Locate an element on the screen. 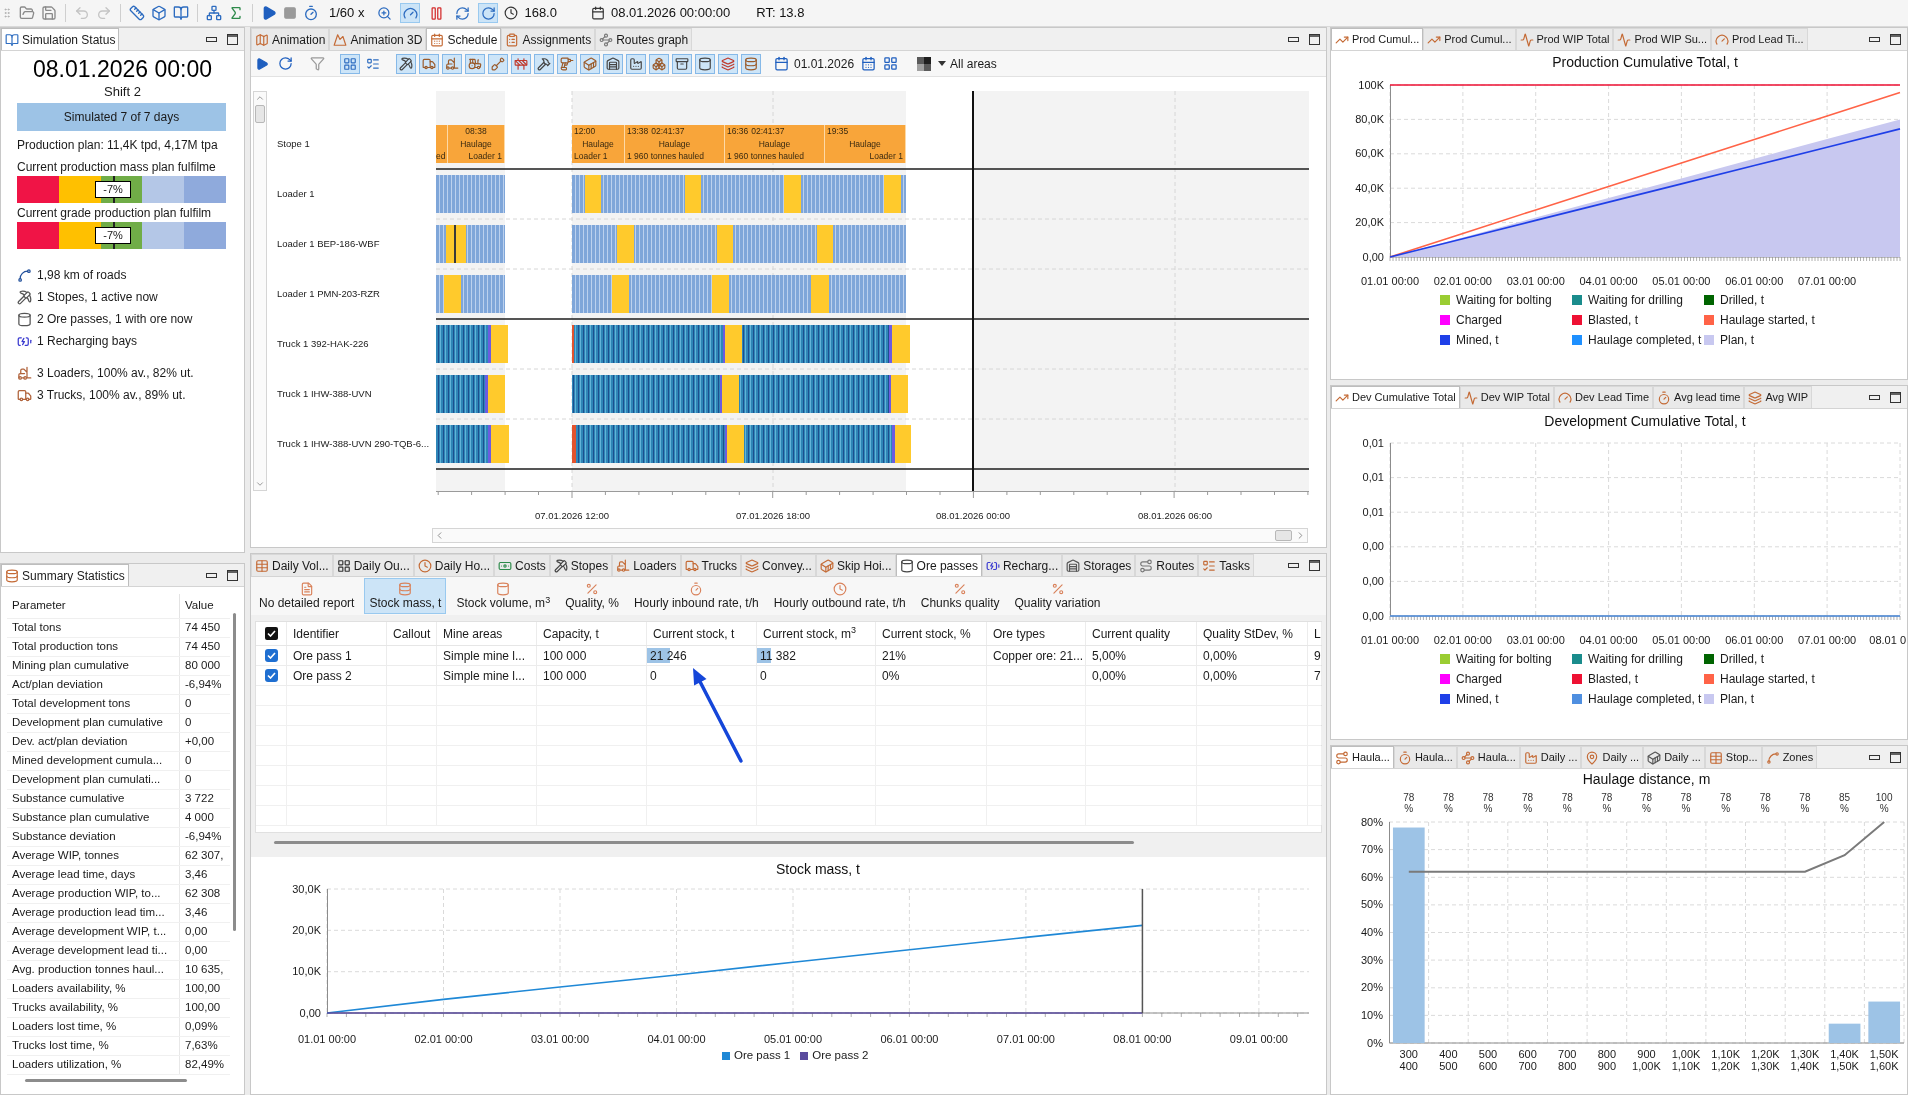 The height and width of the screenshot is (1095, 1908). task-block: 13:38 02:41:37 Haulage 1 960 tonnes hauled is located at coordinates (675, 144).